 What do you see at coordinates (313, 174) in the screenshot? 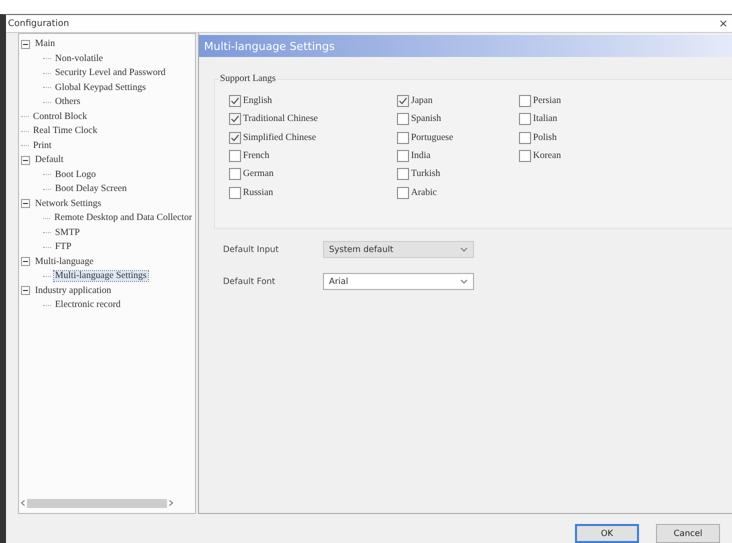
I see `language-checkbox: German` at bounding box center [313, 174].